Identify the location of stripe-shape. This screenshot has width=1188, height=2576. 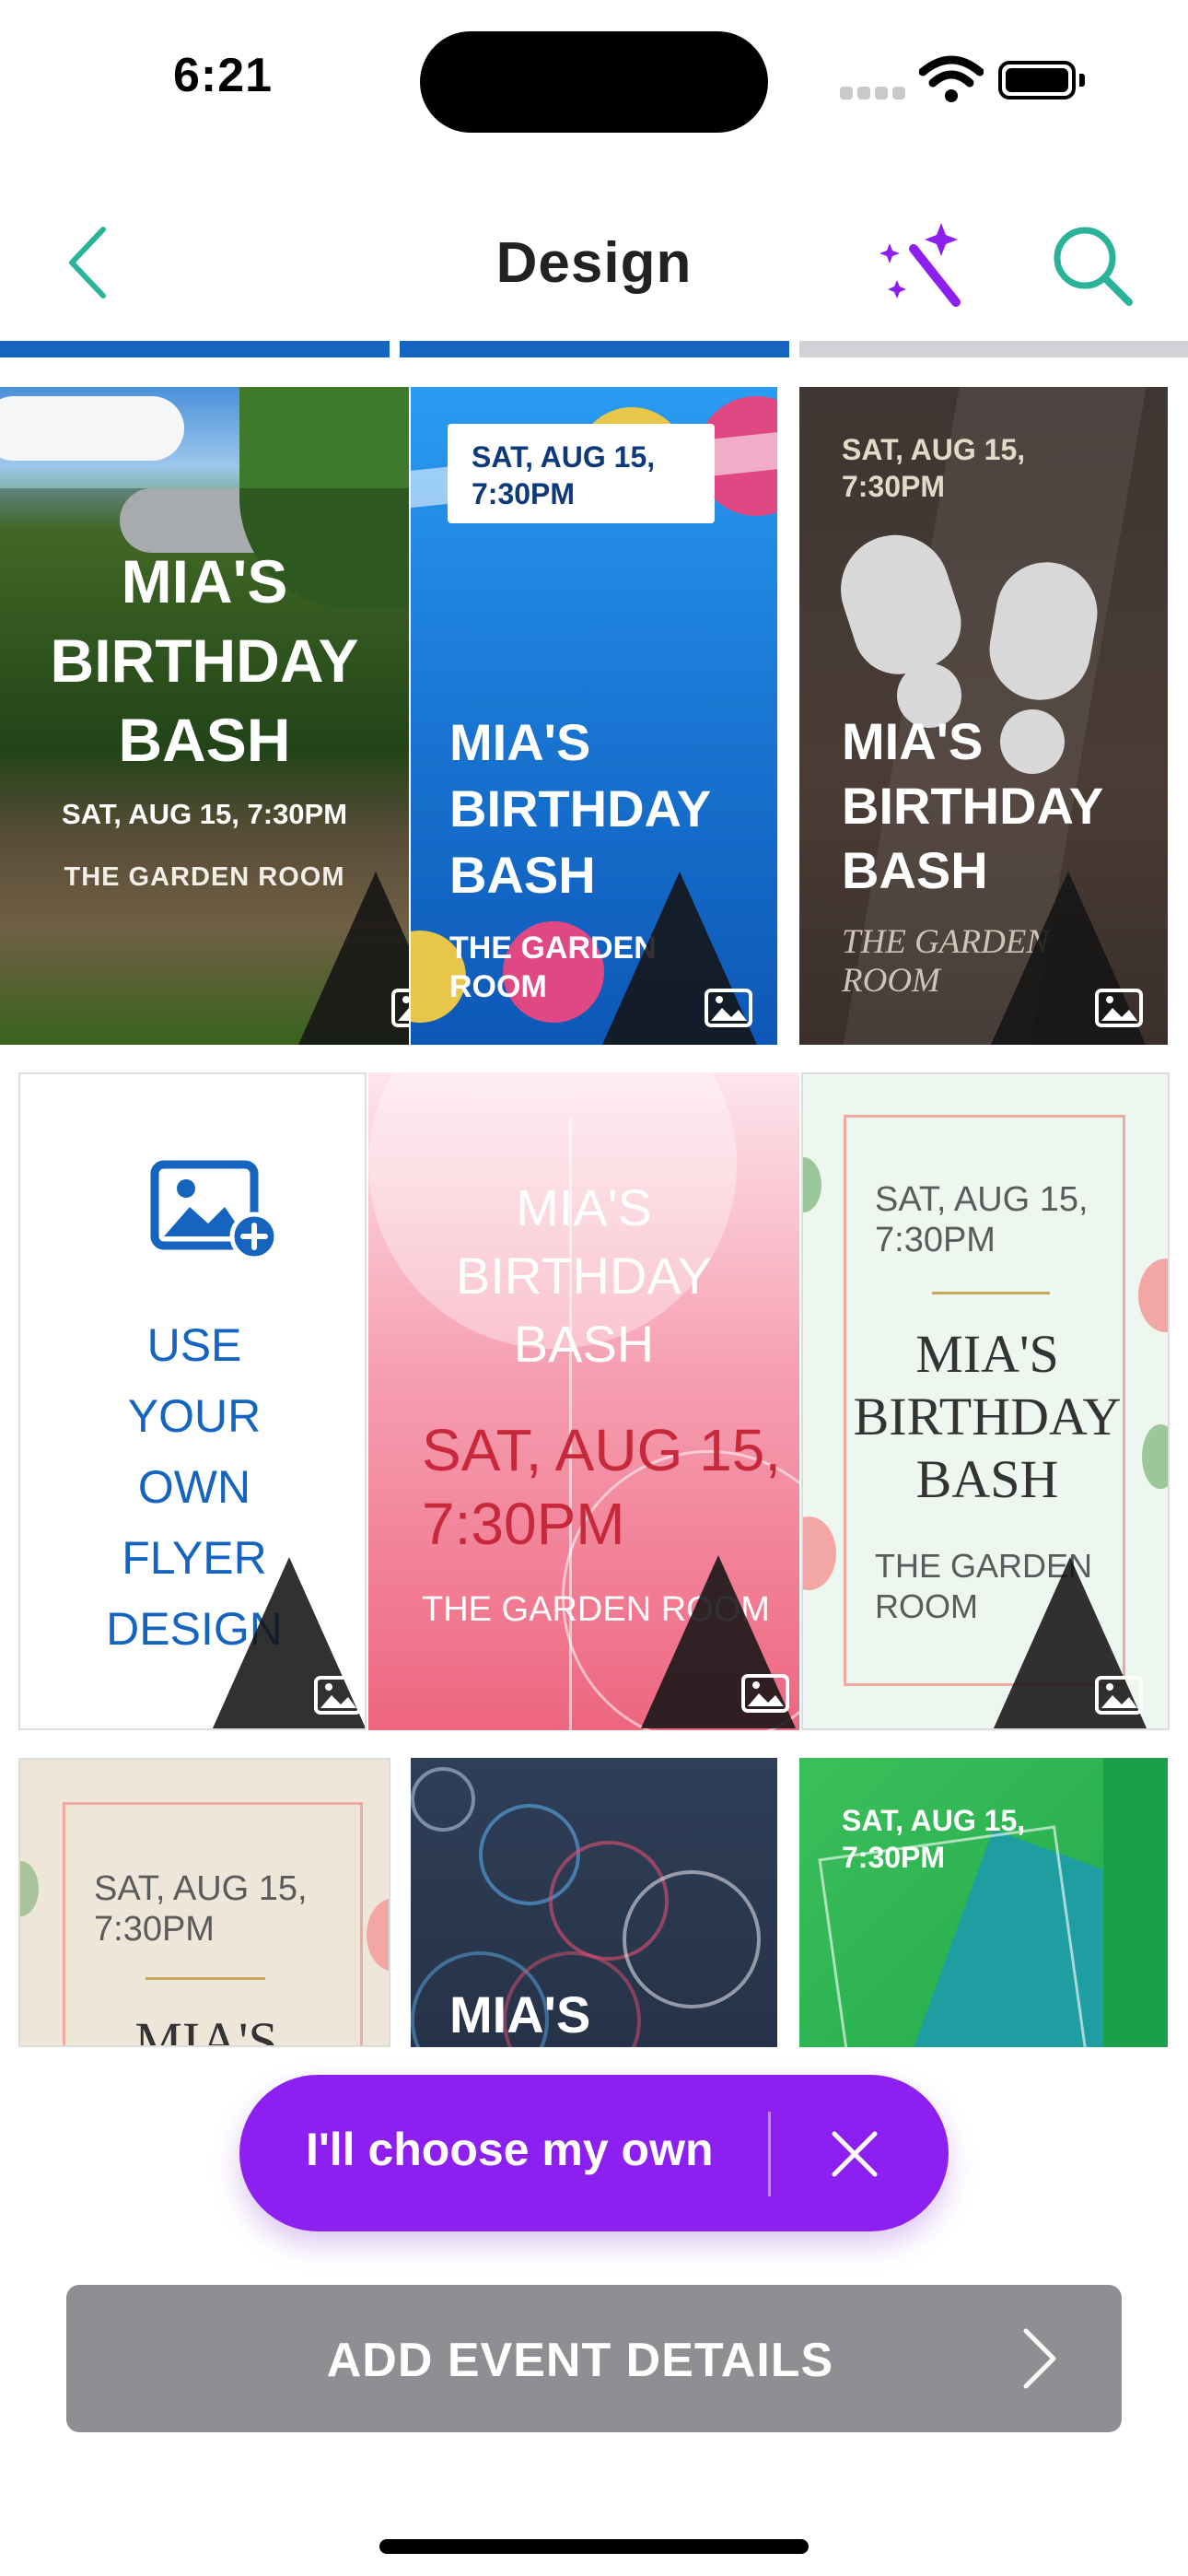
(1135, 1902).